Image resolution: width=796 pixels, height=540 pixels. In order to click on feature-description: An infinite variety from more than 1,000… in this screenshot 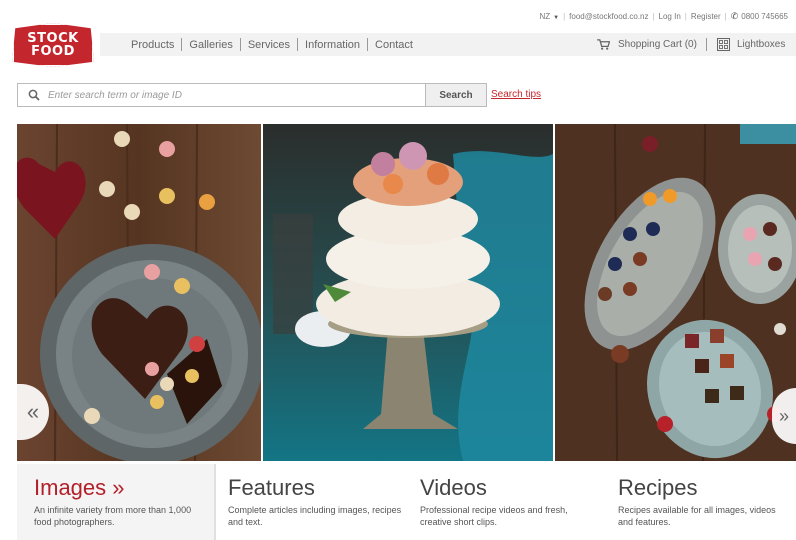, I will do `click(113, 516)`.